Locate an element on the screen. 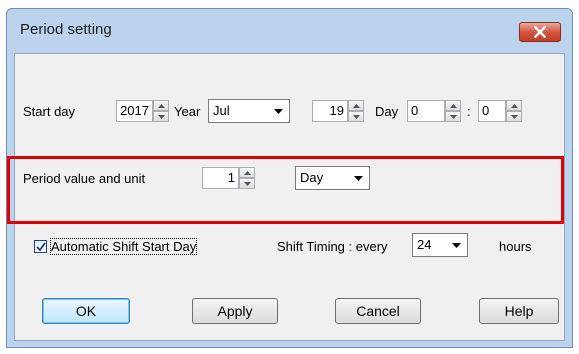 Image resolution: width=579 pixels, height=354 pixels. day-unit-label: Day is located at coordinates (387, 111).